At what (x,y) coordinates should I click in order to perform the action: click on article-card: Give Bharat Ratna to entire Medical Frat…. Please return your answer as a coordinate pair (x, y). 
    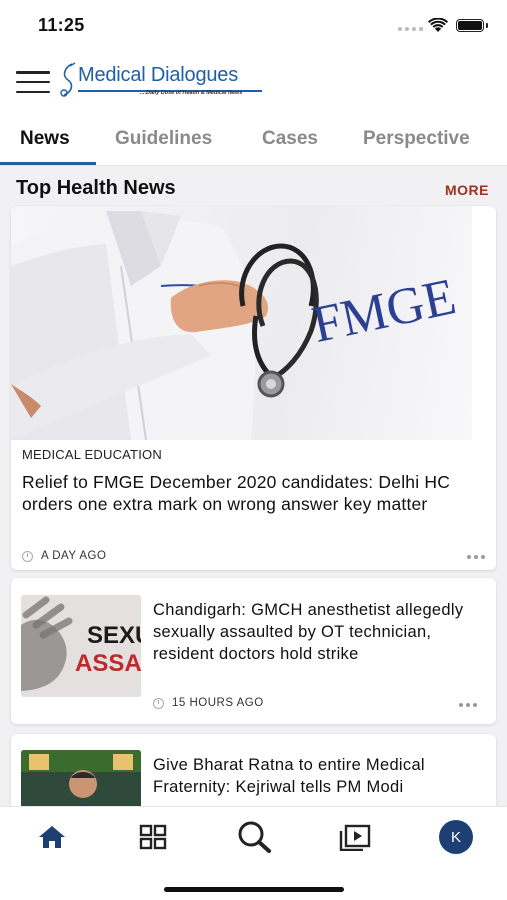
    Looking at the image, I should click on (253, 770).